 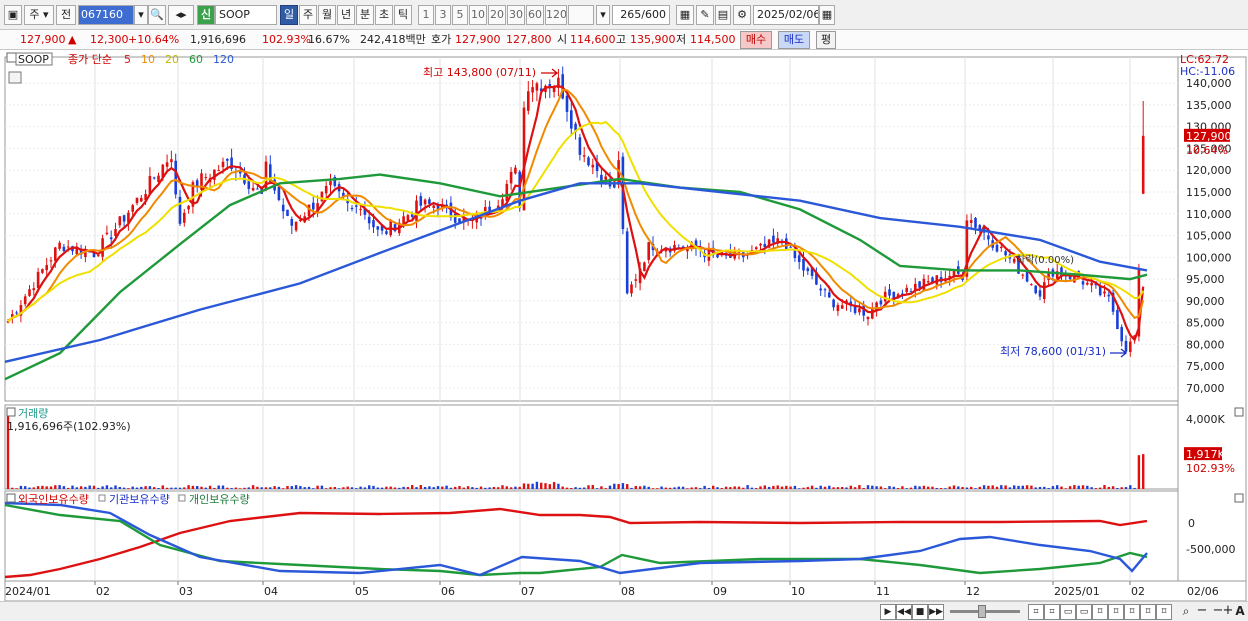 I want to click on interval-button-0: 1, so click(x=426, y=15).